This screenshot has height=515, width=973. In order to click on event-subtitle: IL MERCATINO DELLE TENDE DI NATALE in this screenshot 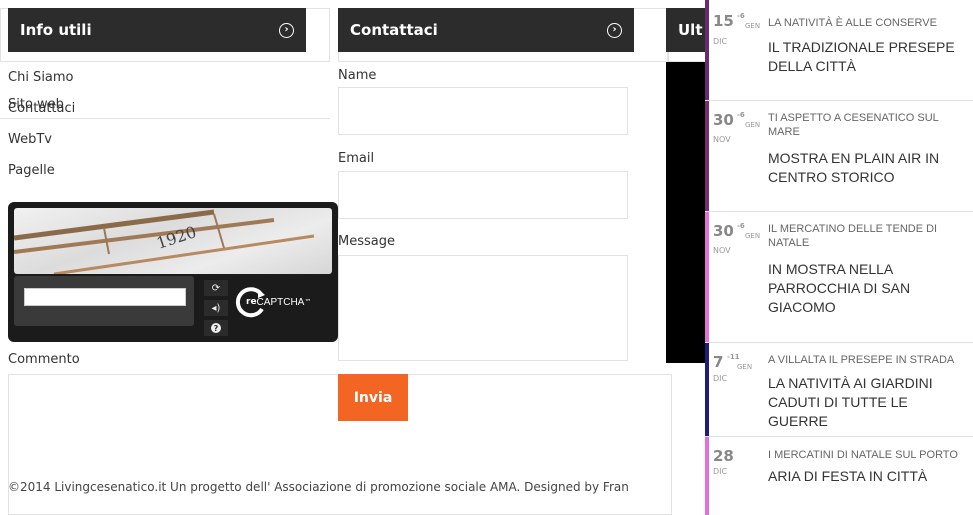, I will do `click(868, 236)`.